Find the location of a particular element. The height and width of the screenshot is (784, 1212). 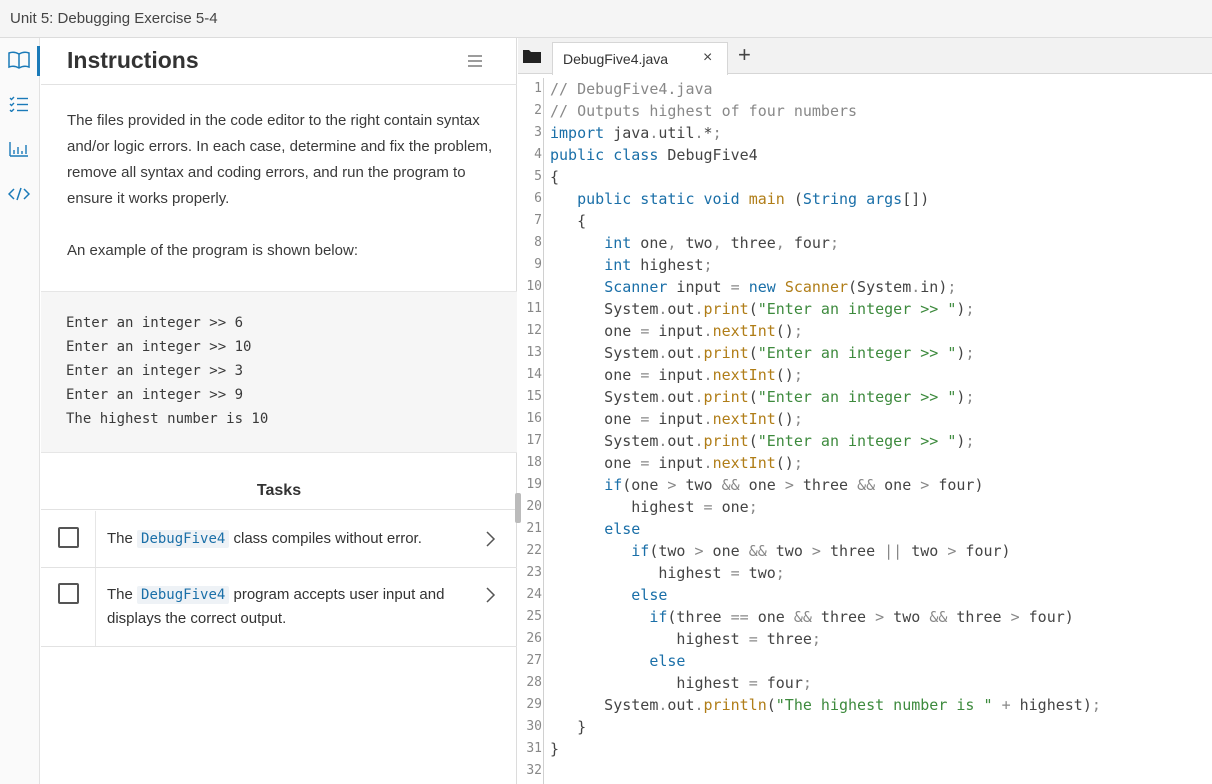

line-number: 13 is located at coordinates (534, 352).